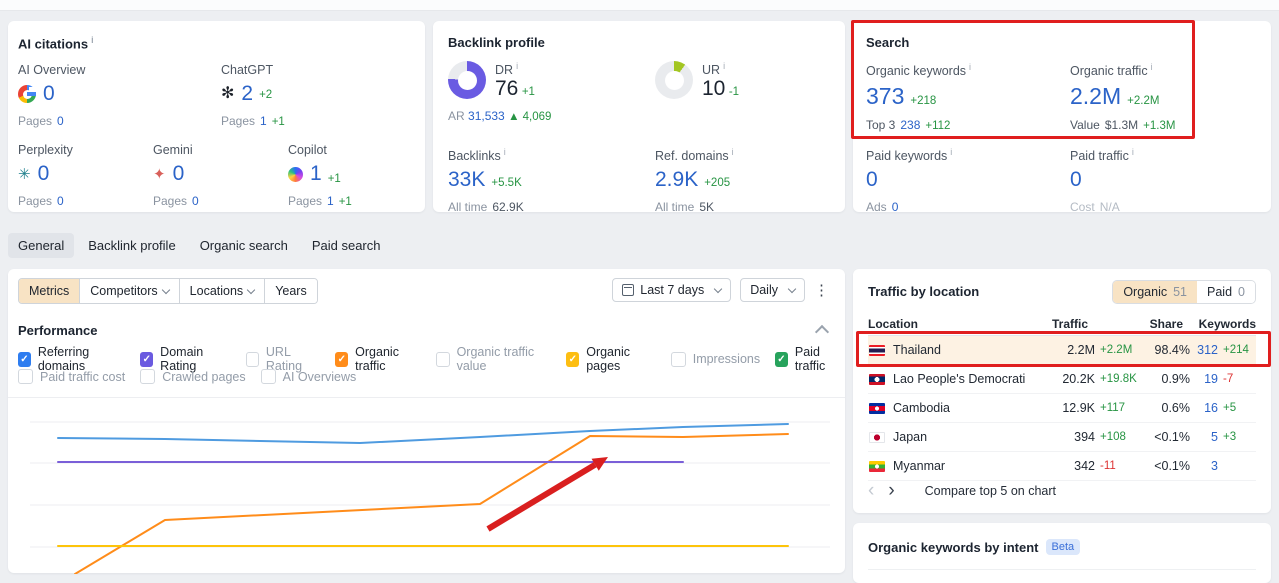 This screenshot has height=583, width=1279. I want to click on google-icon, so click(27, 94).